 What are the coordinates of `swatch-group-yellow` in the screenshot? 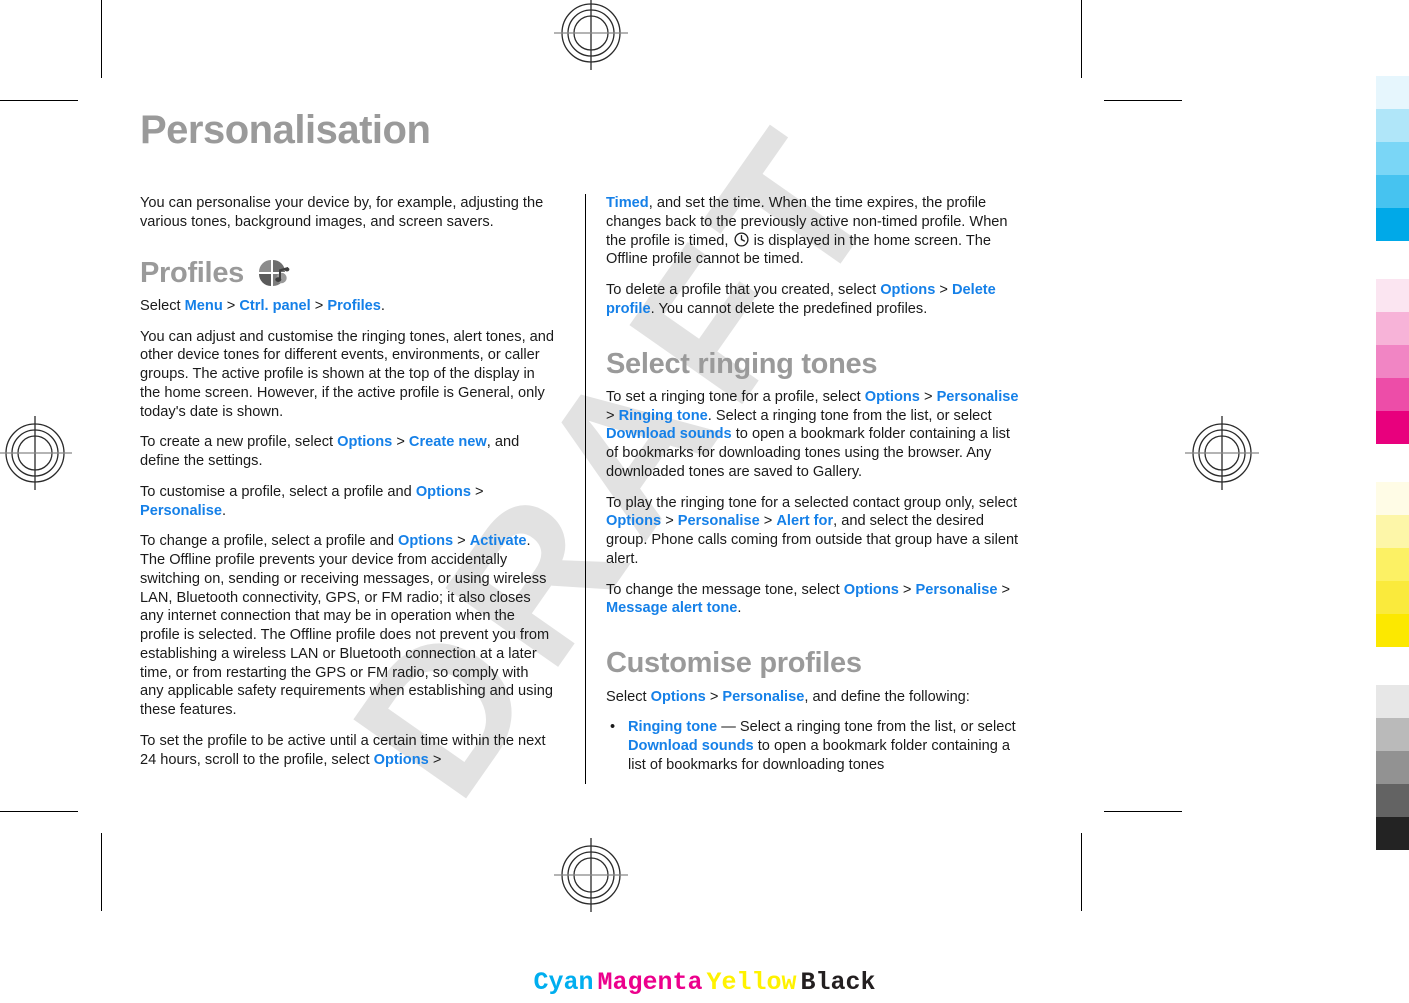 It's located at (1392, 564).